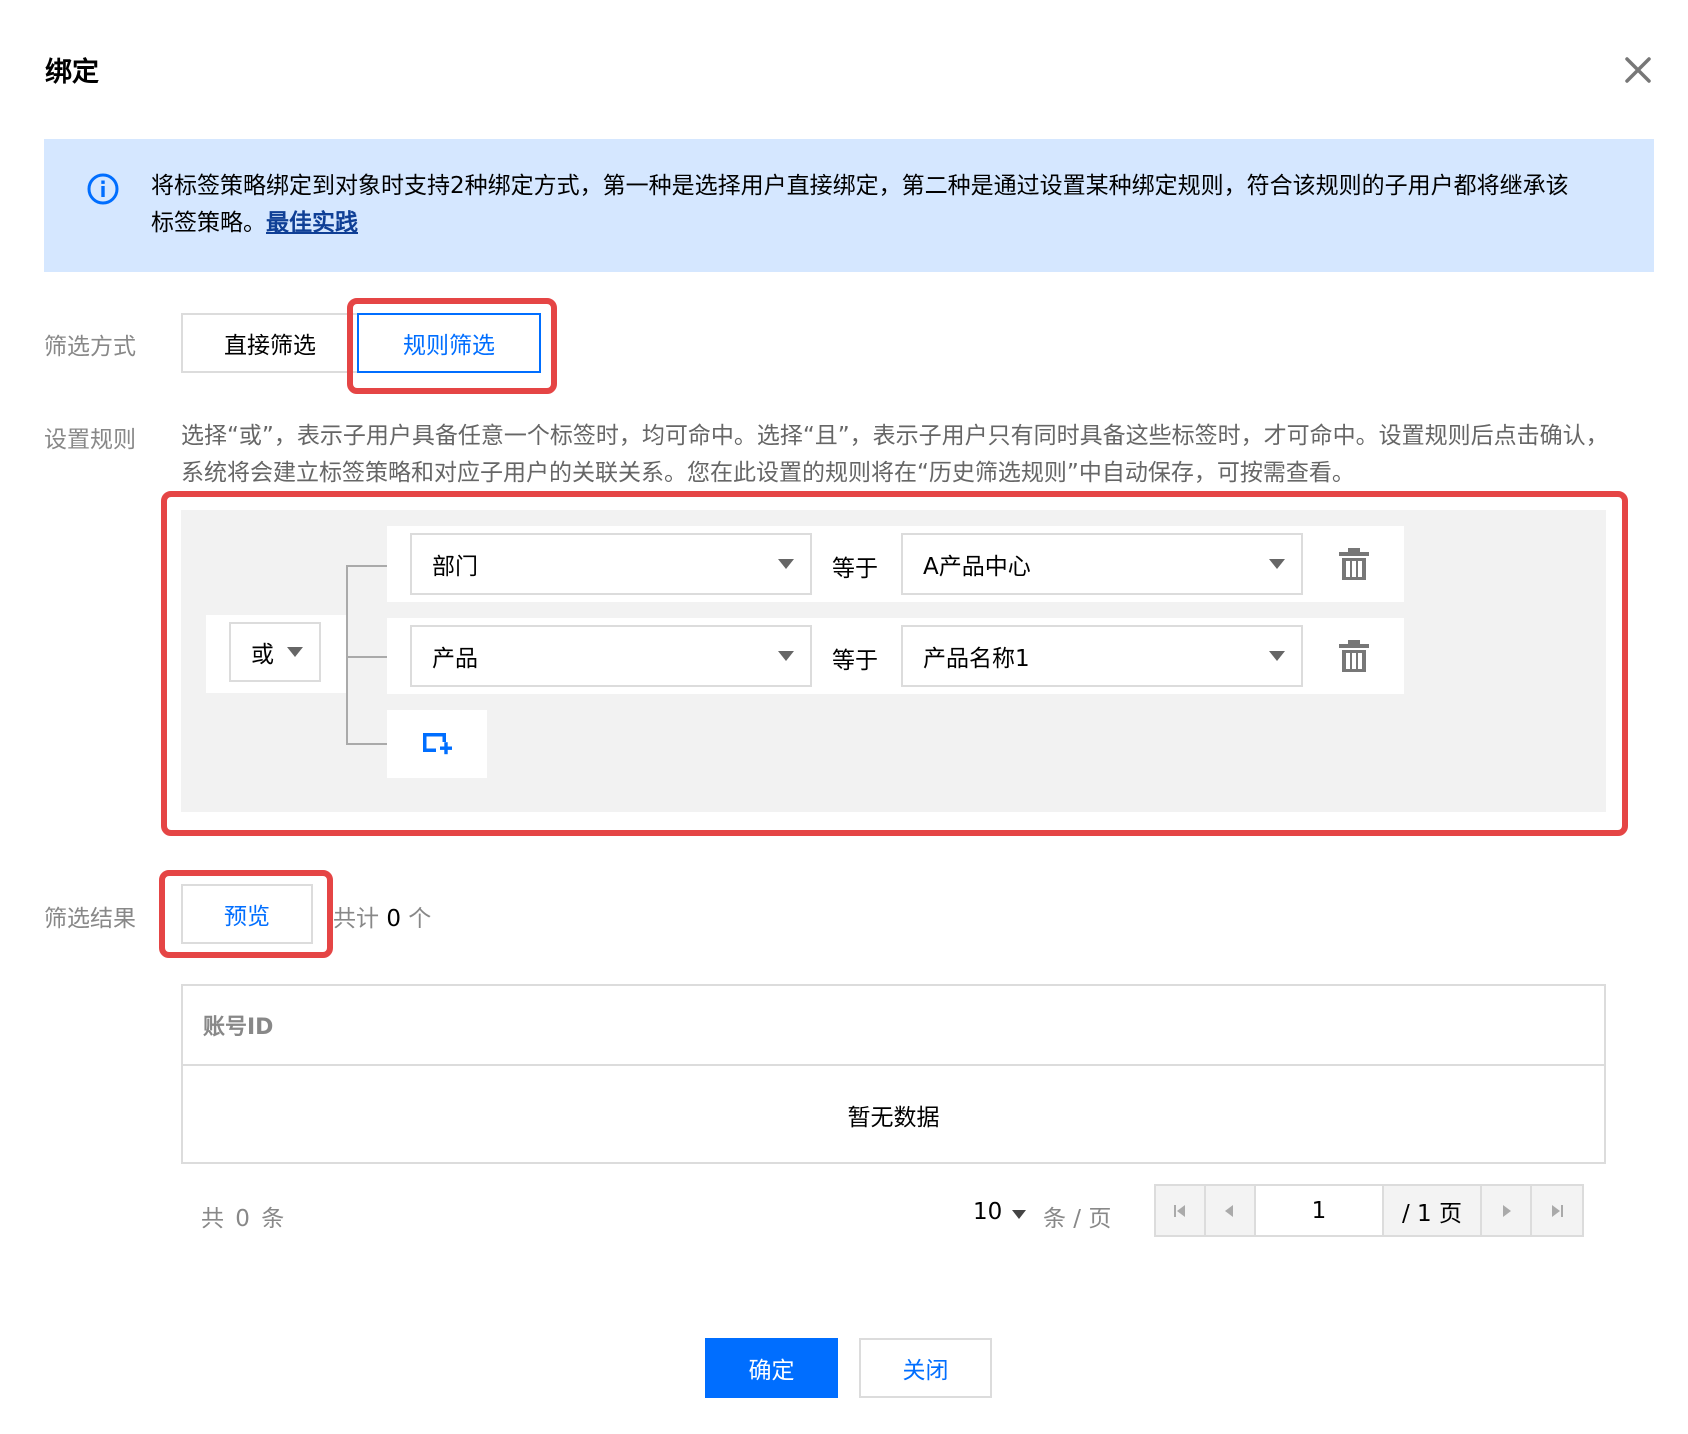 Image resolution: width=1688 pixels, height=1434 pixels. What do you see at coordinates (452, 346) in the screenshot?
I see `highlight-box-filter` at bounding box center [452, 346].